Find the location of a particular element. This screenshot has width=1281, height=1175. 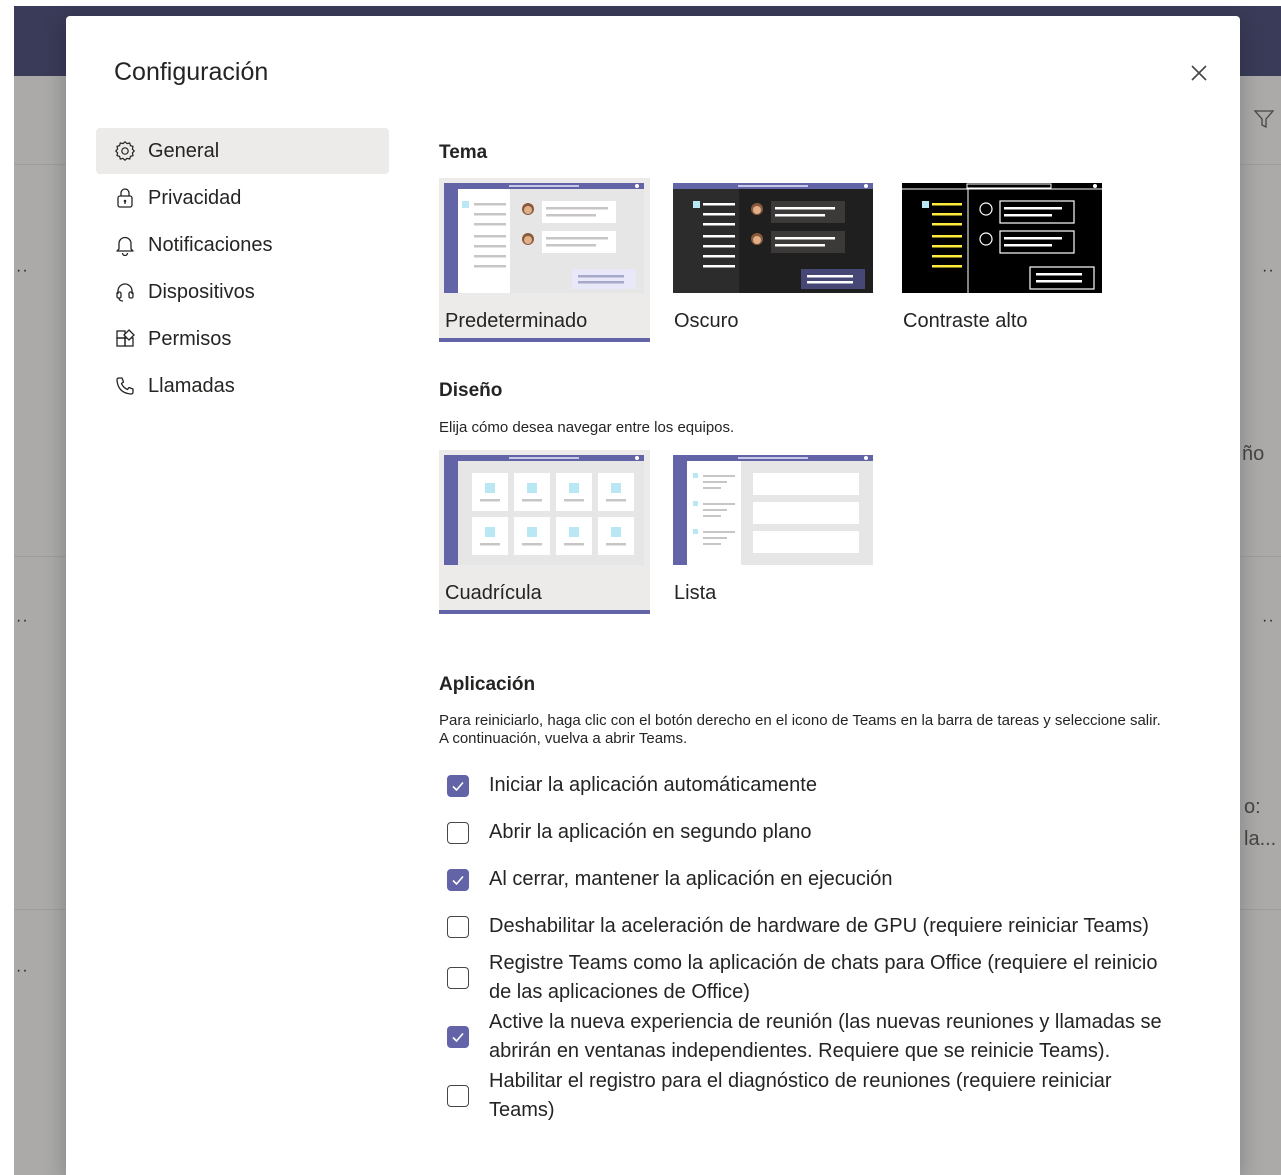

nav-item-label: Llamadas is located at coordinates (191, 385).